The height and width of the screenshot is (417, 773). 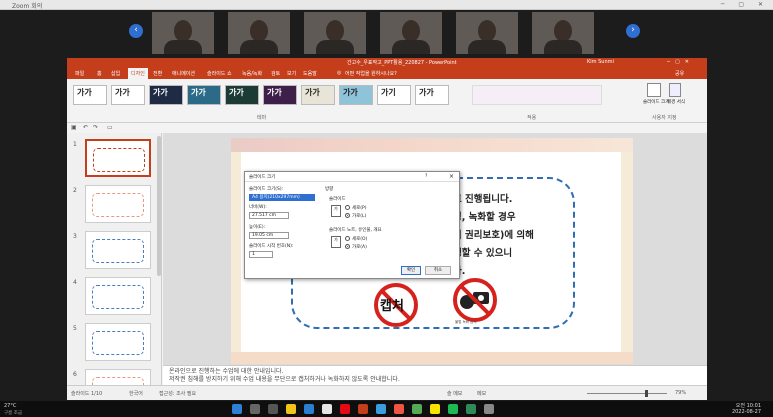 I want to click on status-language: 한국어, so click(x=136, y=393).